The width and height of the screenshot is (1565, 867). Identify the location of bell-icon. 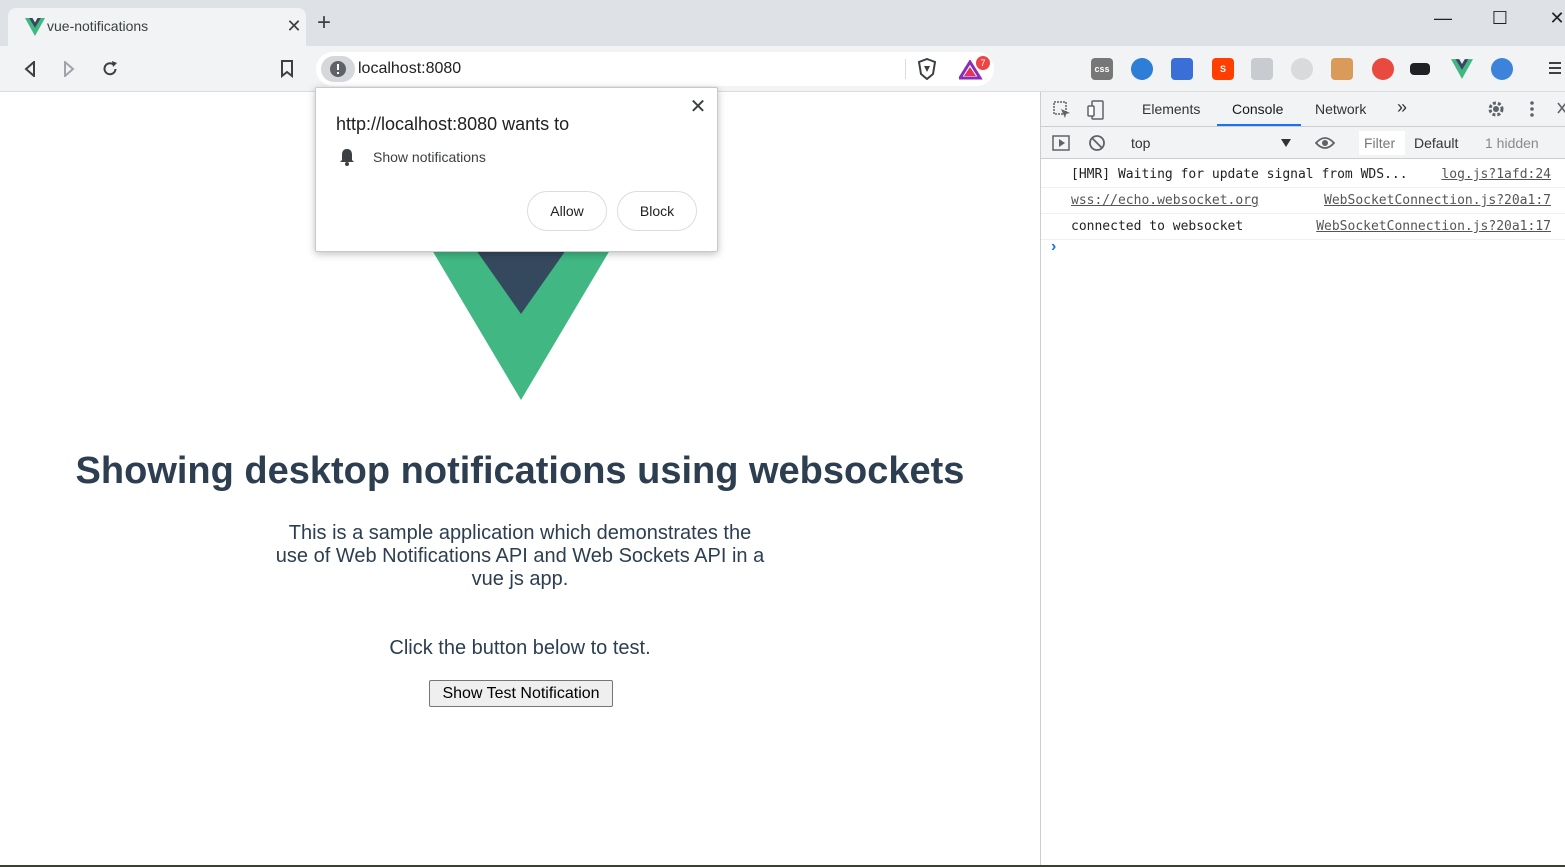
(347, 157).